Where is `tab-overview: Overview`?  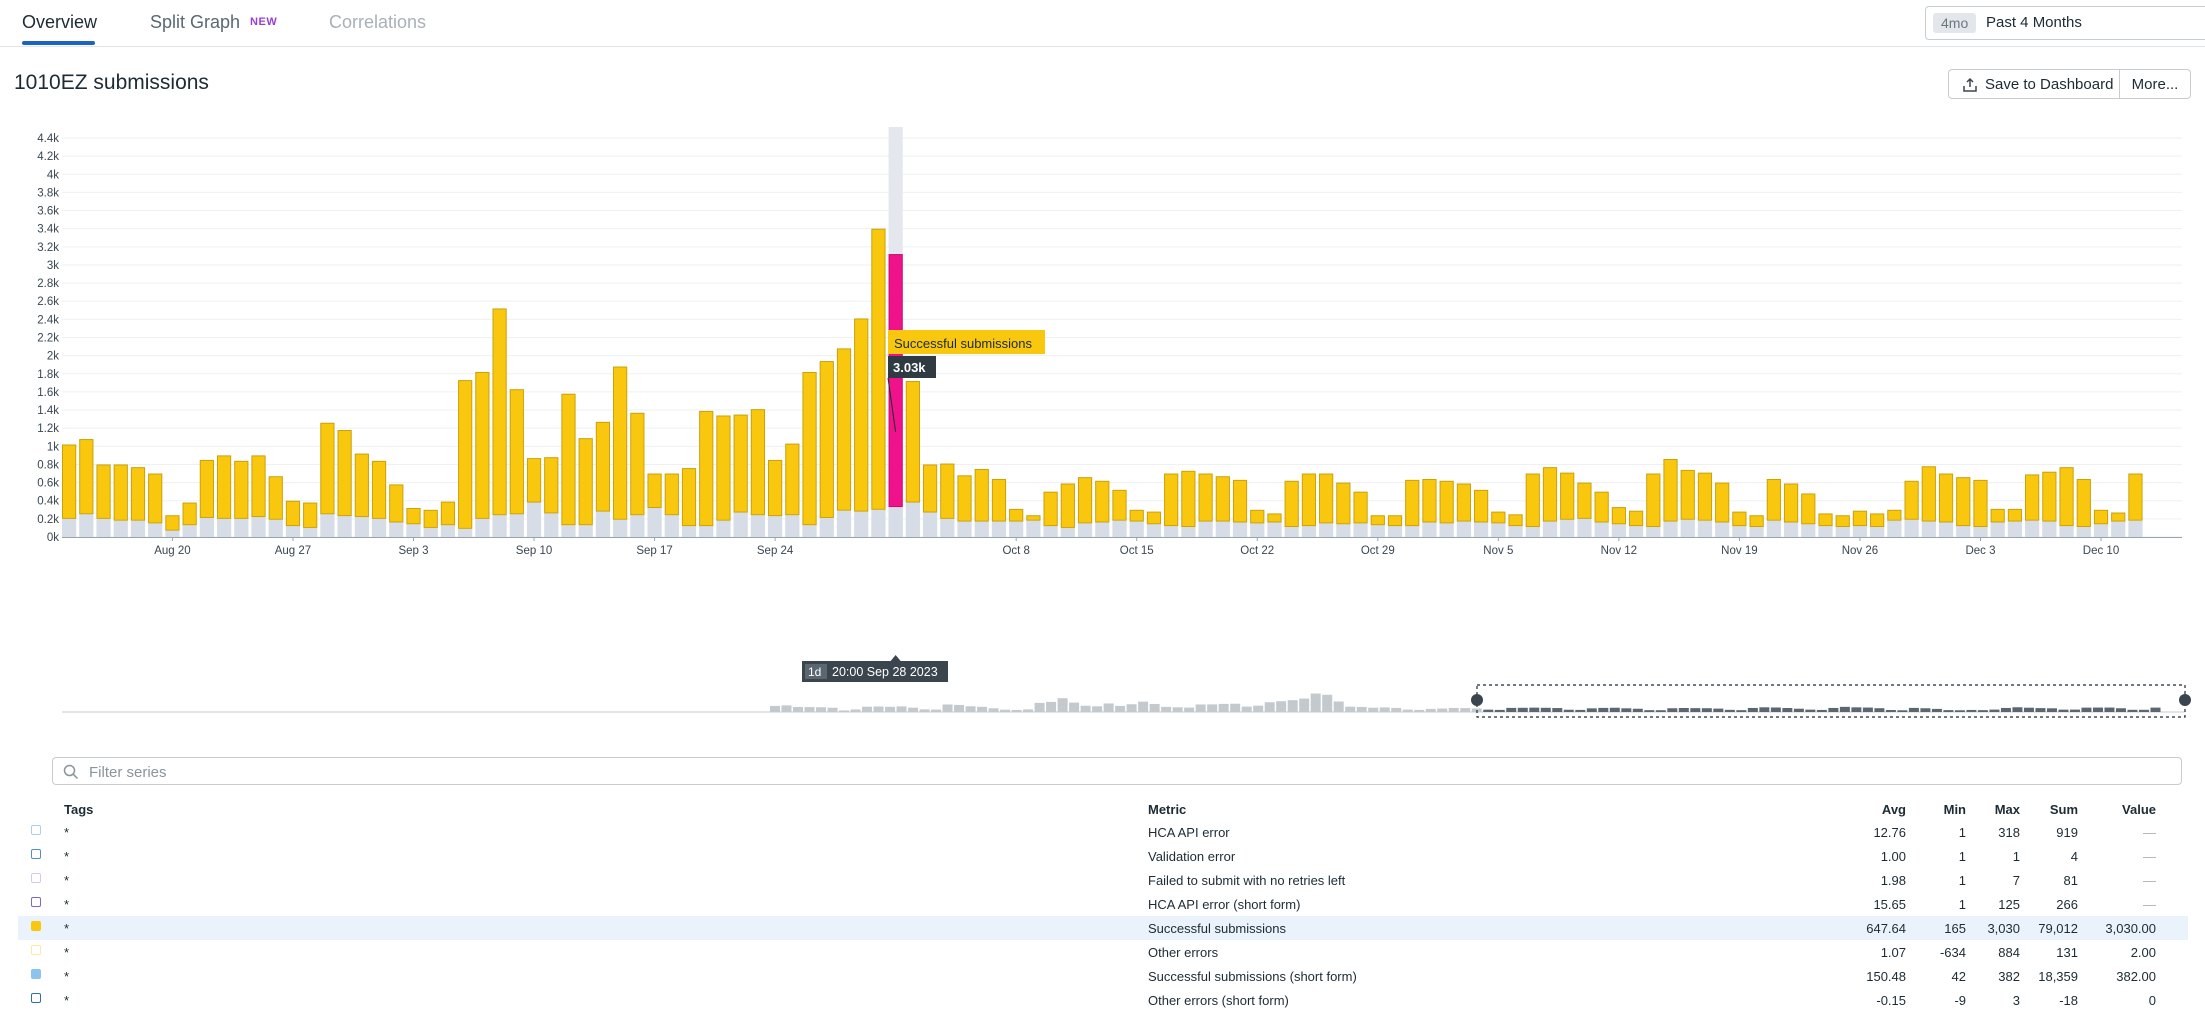 tab-overview: Overview is located at coordinates (59, 22).